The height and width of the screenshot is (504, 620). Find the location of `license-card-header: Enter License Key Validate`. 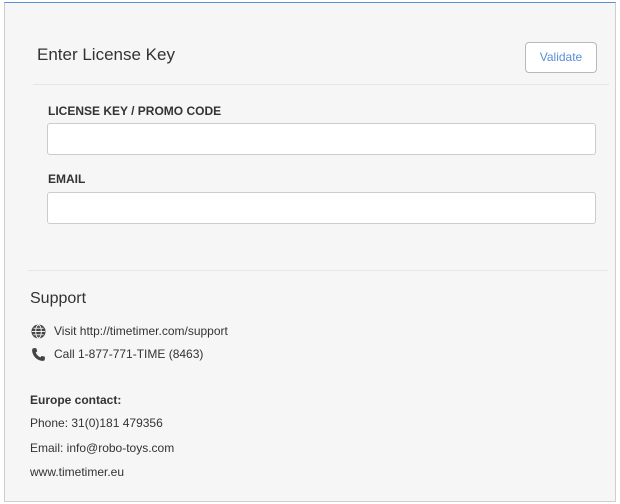

license-card-header: Enter License Key Validate is located at coordinates (321, 56).